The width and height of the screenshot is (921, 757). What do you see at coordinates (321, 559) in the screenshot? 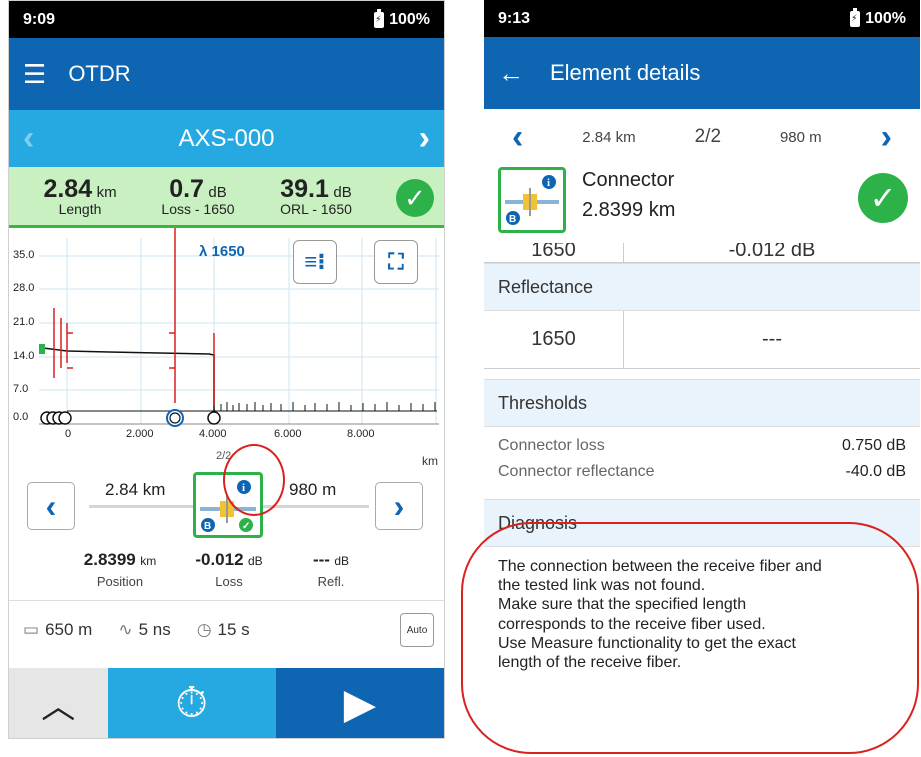
I see `refl-value: ---` at bounding box center [321, 559].